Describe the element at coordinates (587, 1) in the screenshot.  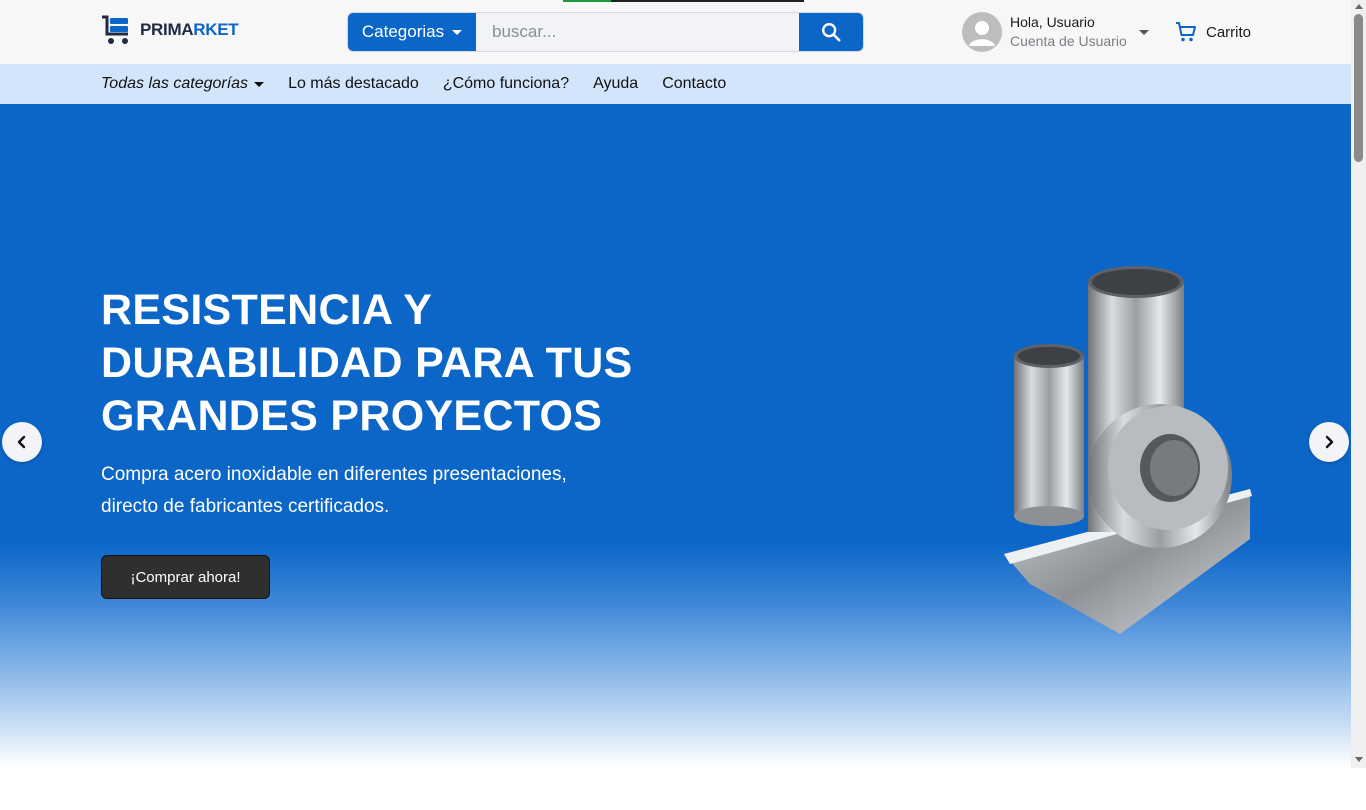
I see `page-load-progress-fill` at that location.